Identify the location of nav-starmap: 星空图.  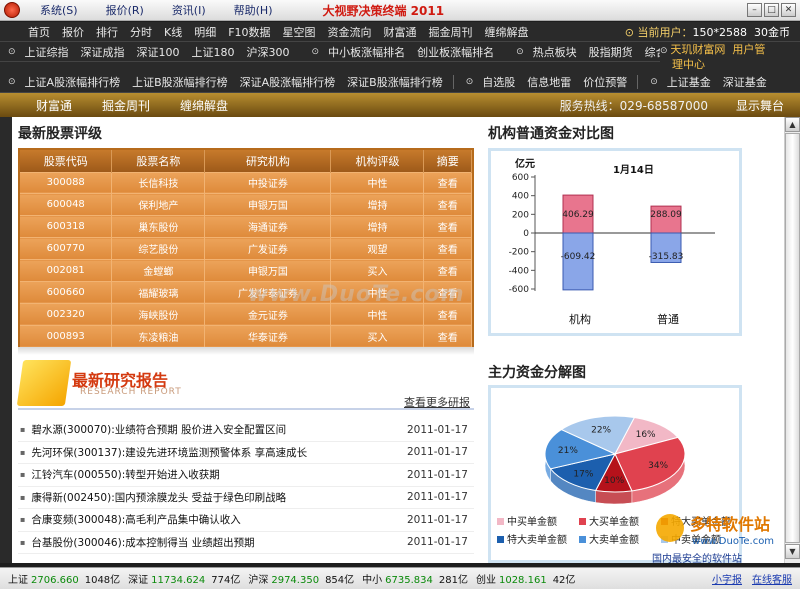
(299, 32).